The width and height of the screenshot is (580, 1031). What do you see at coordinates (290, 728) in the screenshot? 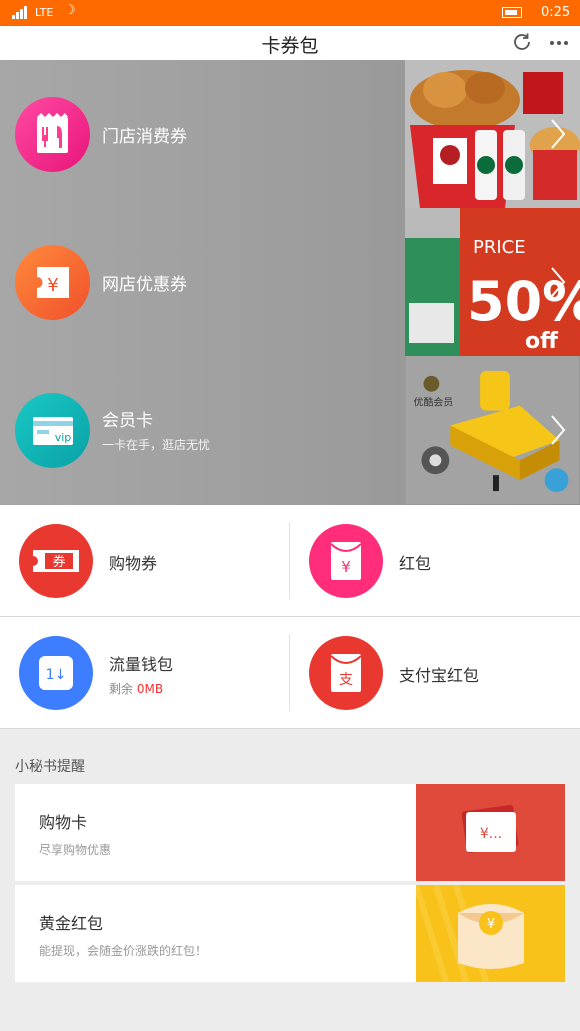
I see `divider` at bounding box center [290, 728].